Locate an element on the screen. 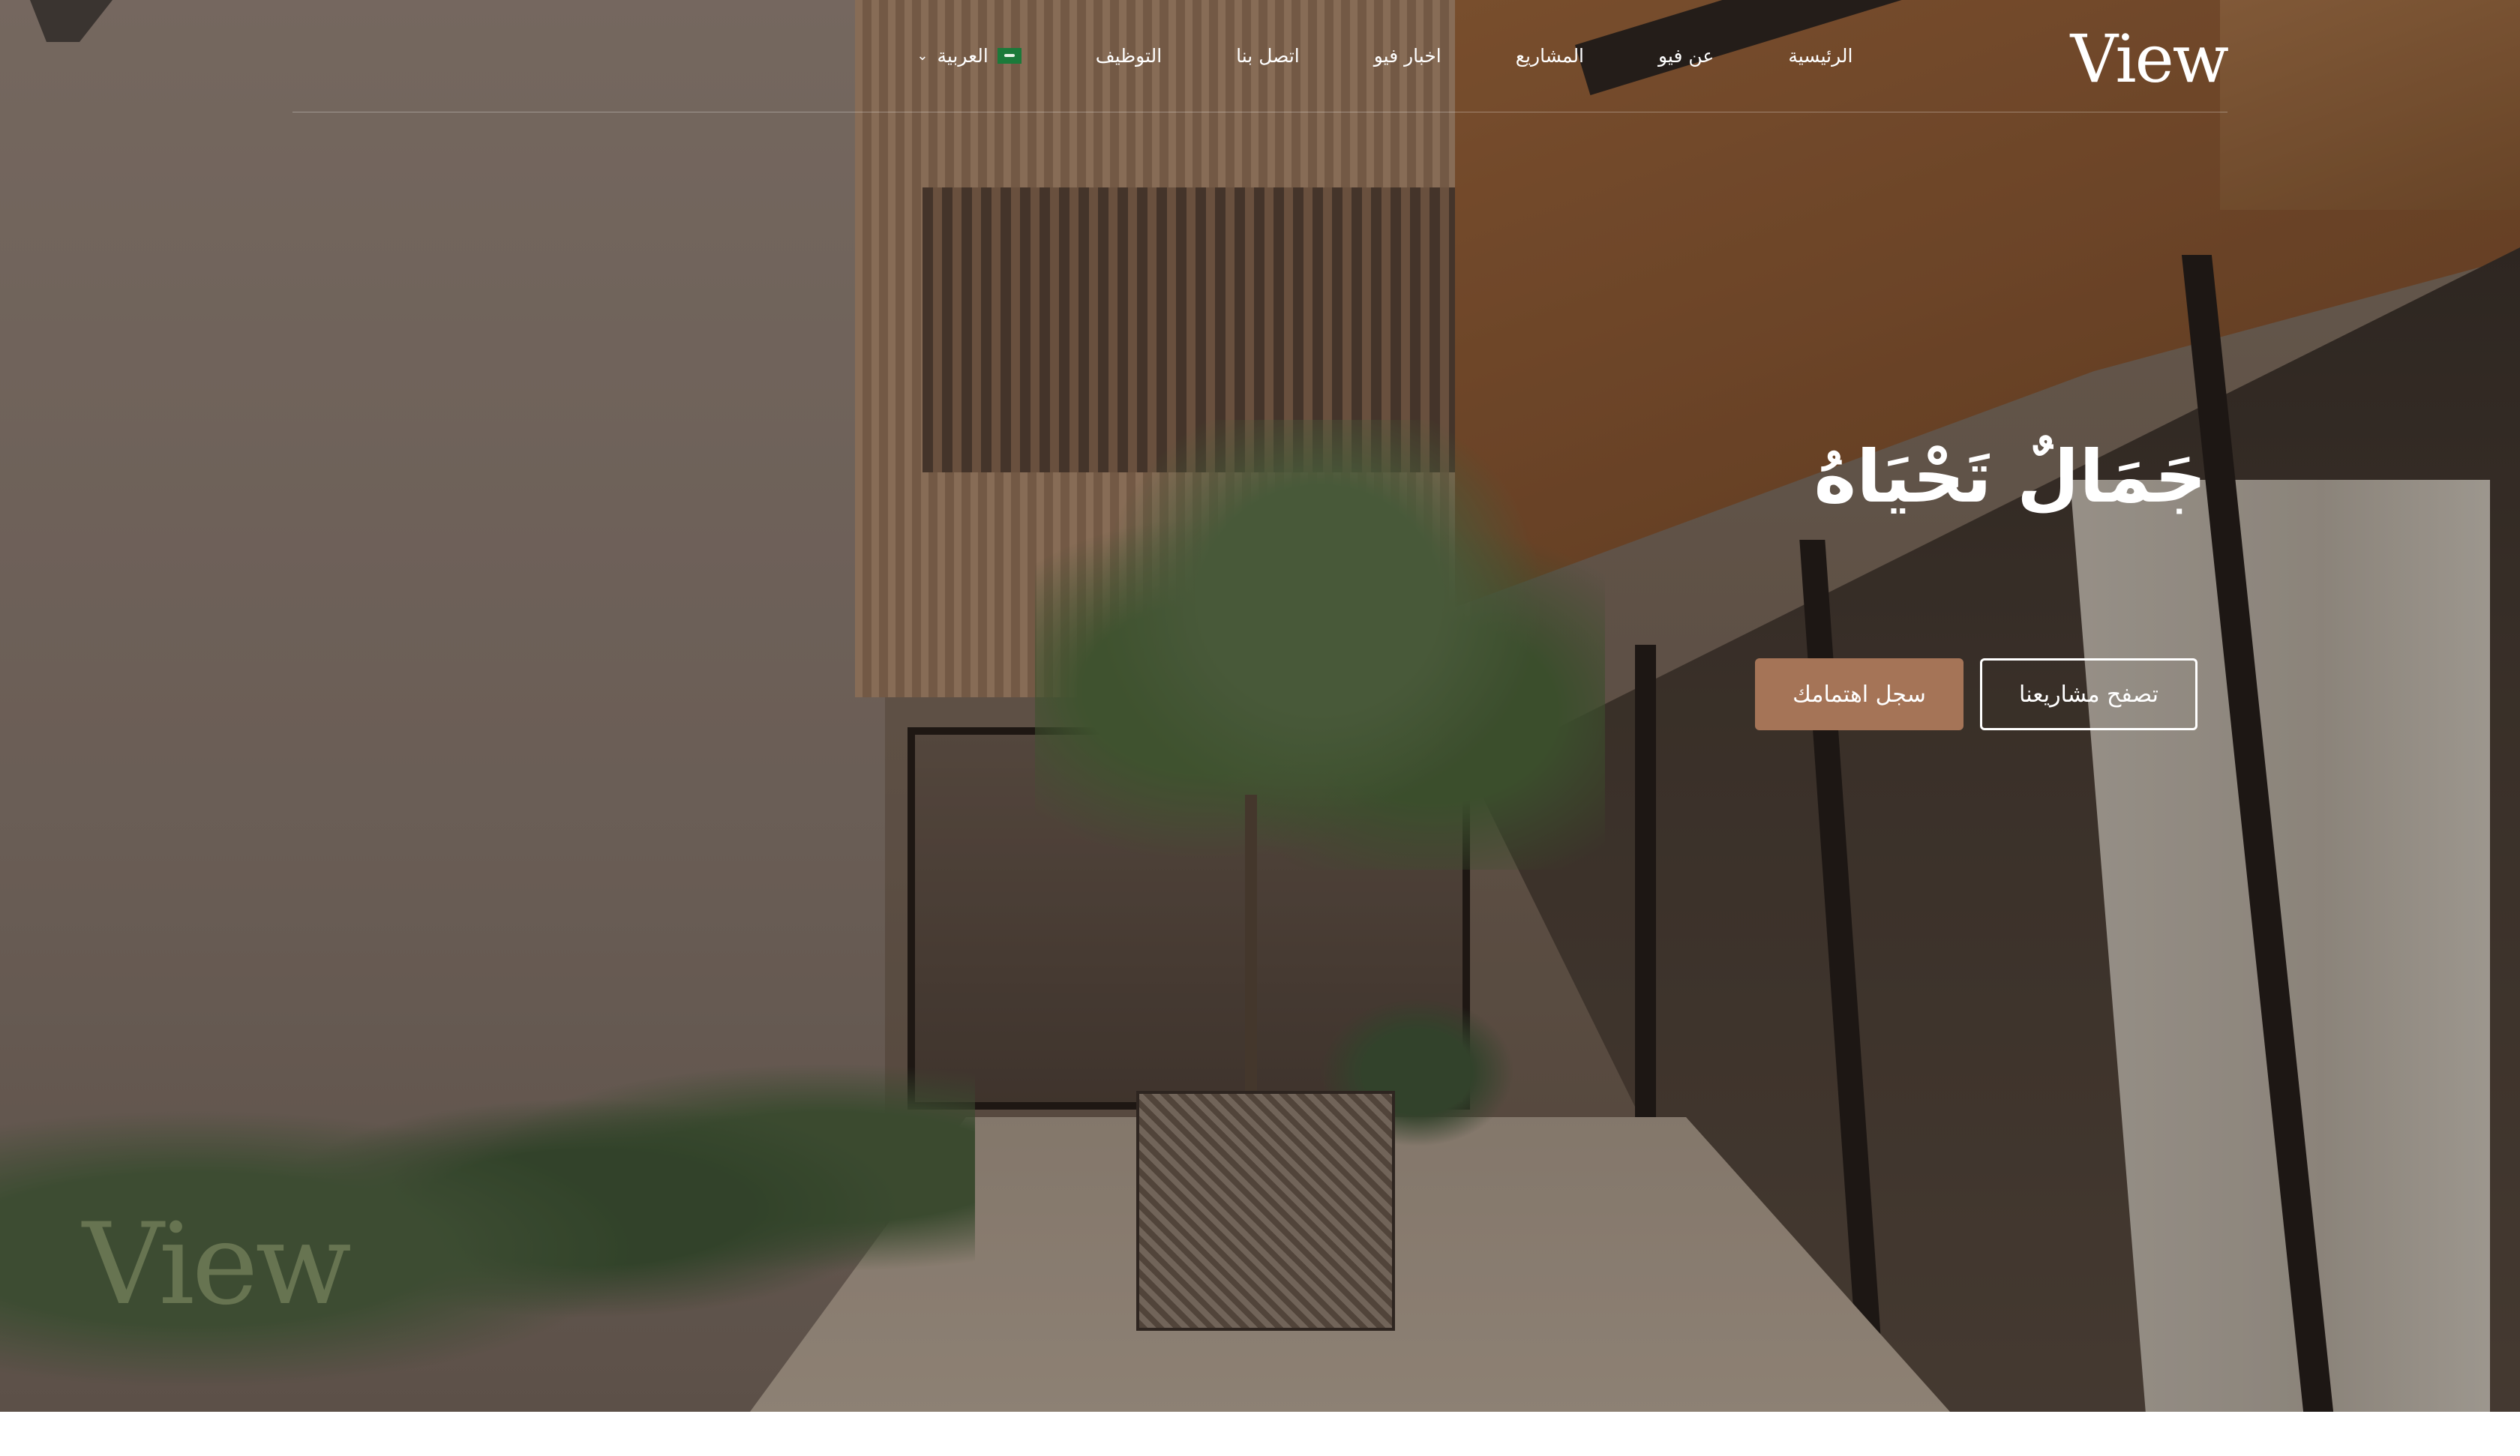  saudi-flag-icon is located at coordinates (1009, 56).